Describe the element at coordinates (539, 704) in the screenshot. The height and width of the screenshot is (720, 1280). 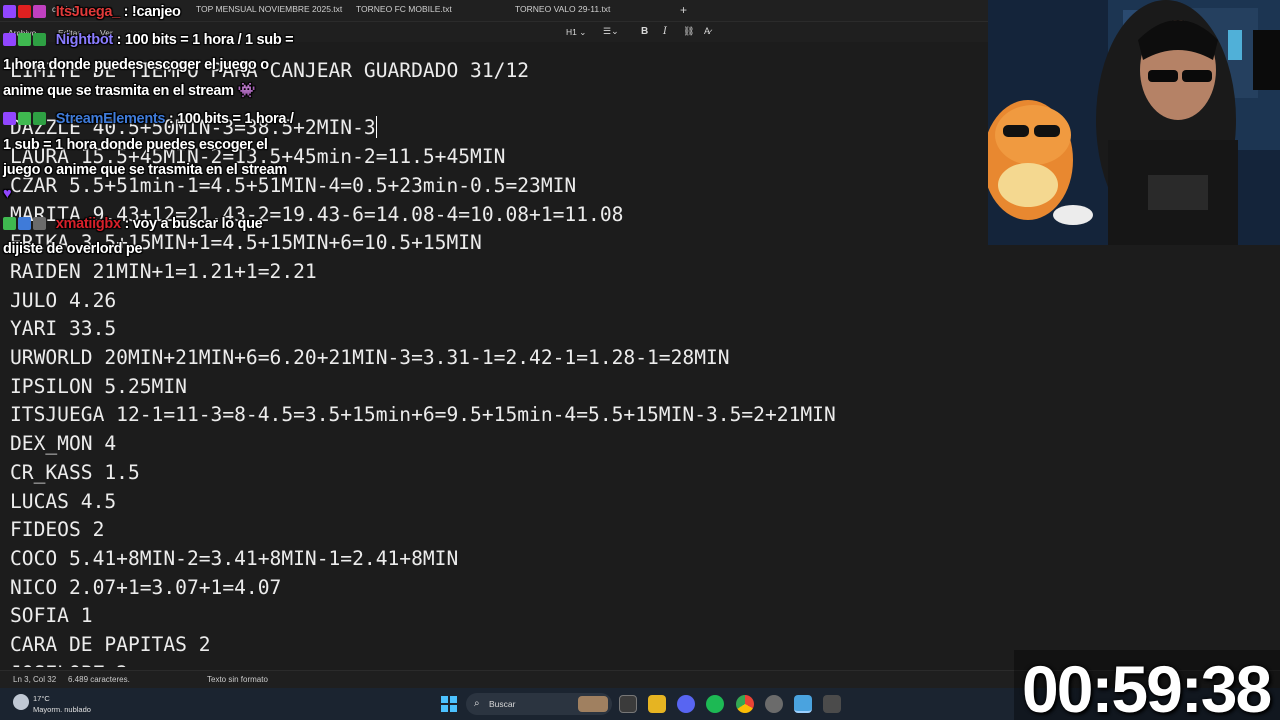
I see `search-box: ⌕ Buscar` at that location.